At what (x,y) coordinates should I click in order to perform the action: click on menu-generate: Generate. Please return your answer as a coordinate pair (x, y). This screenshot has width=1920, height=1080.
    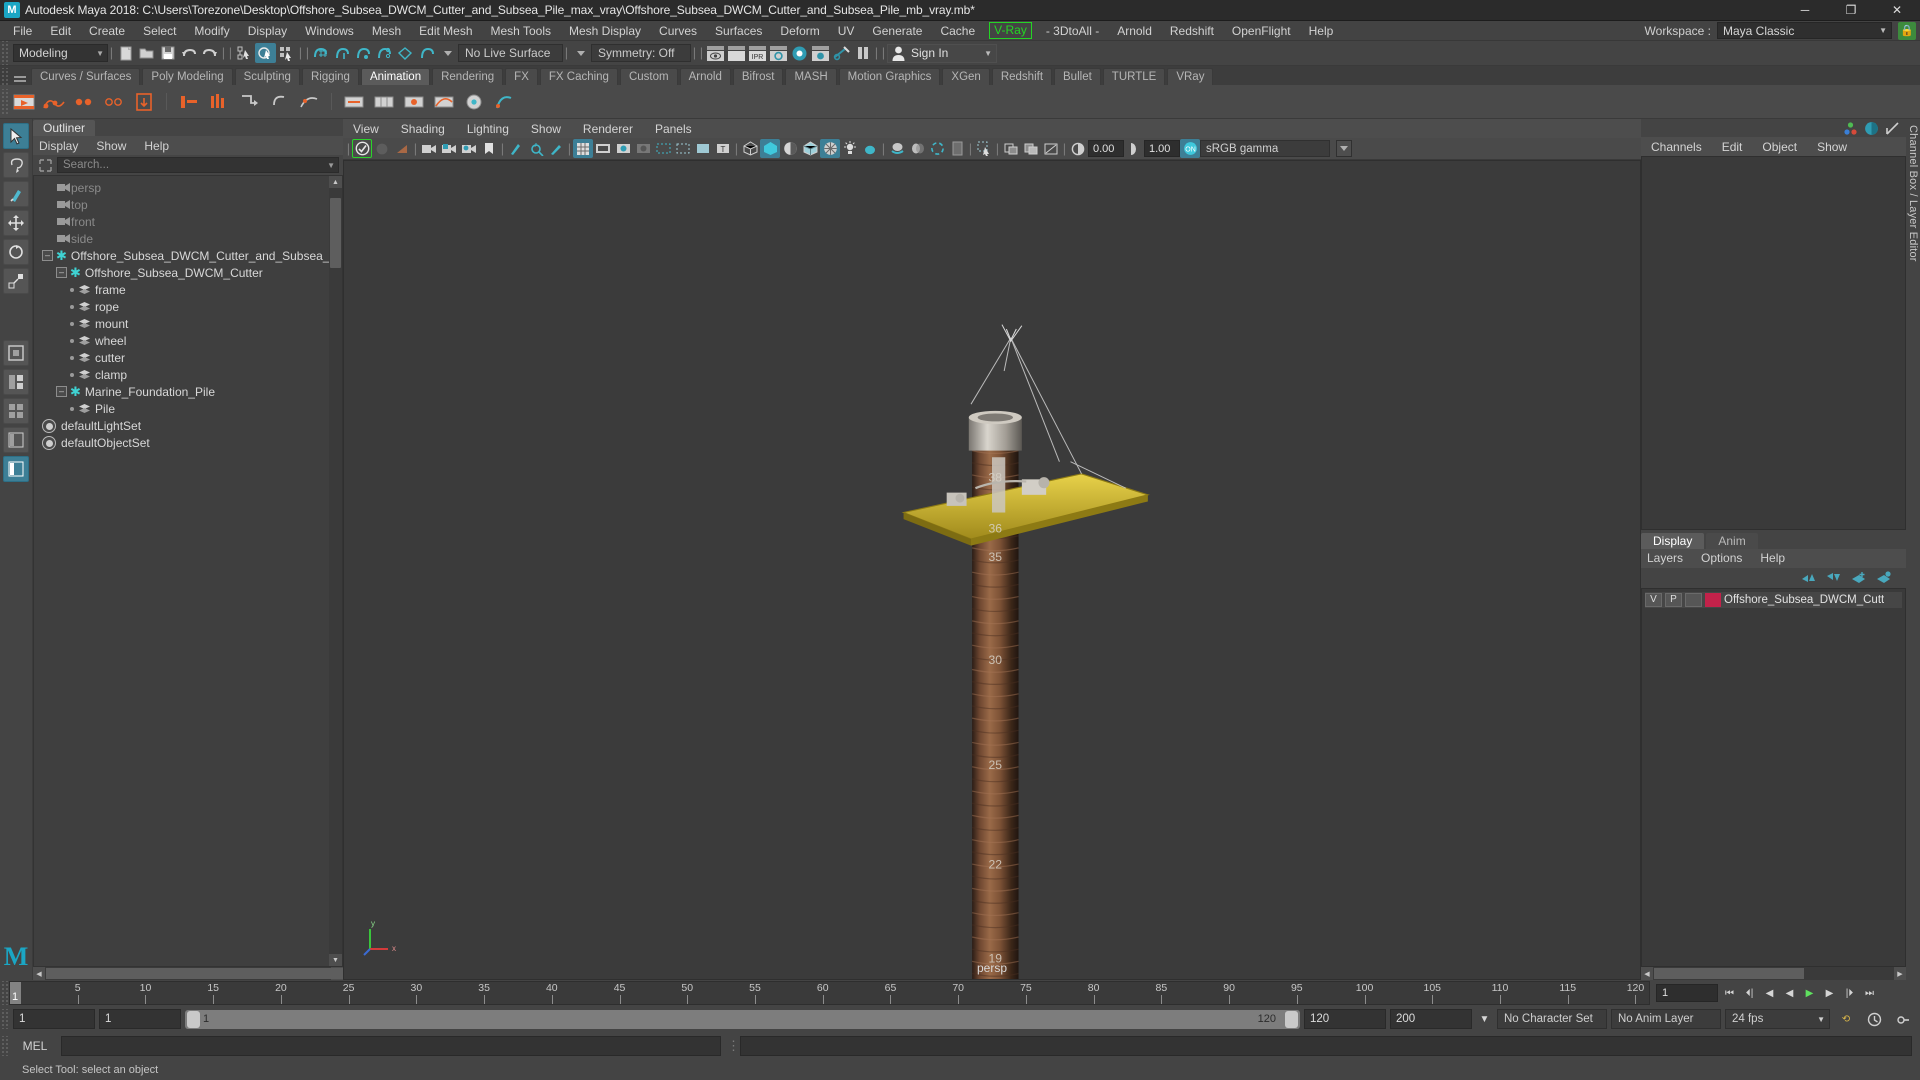
    Looking at the image, I should click on (897, 31).